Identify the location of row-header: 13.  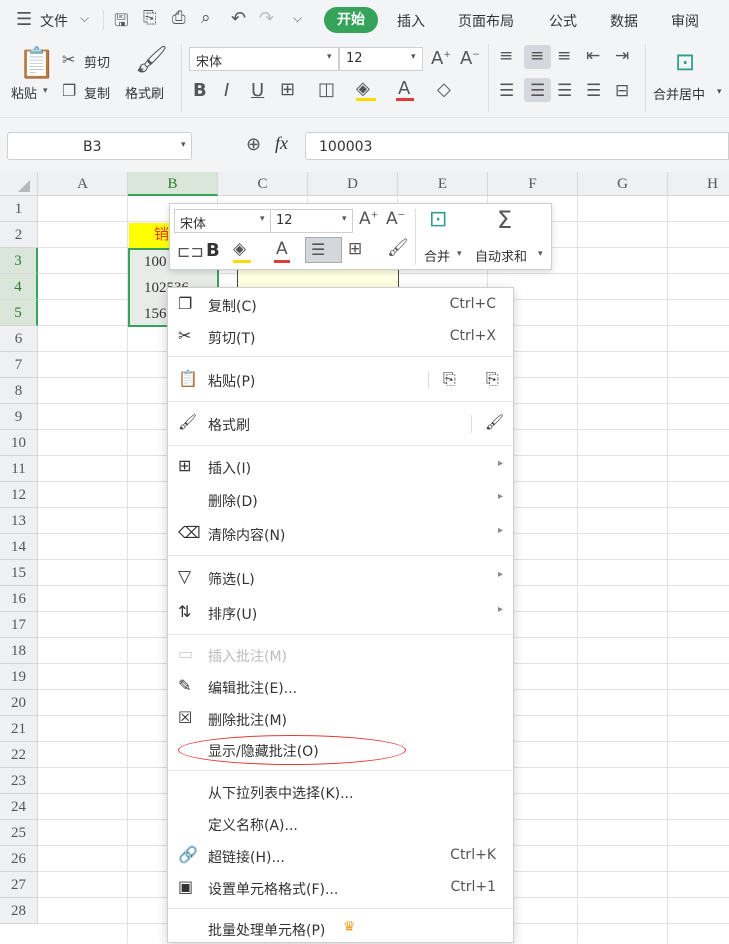
(19, 521).